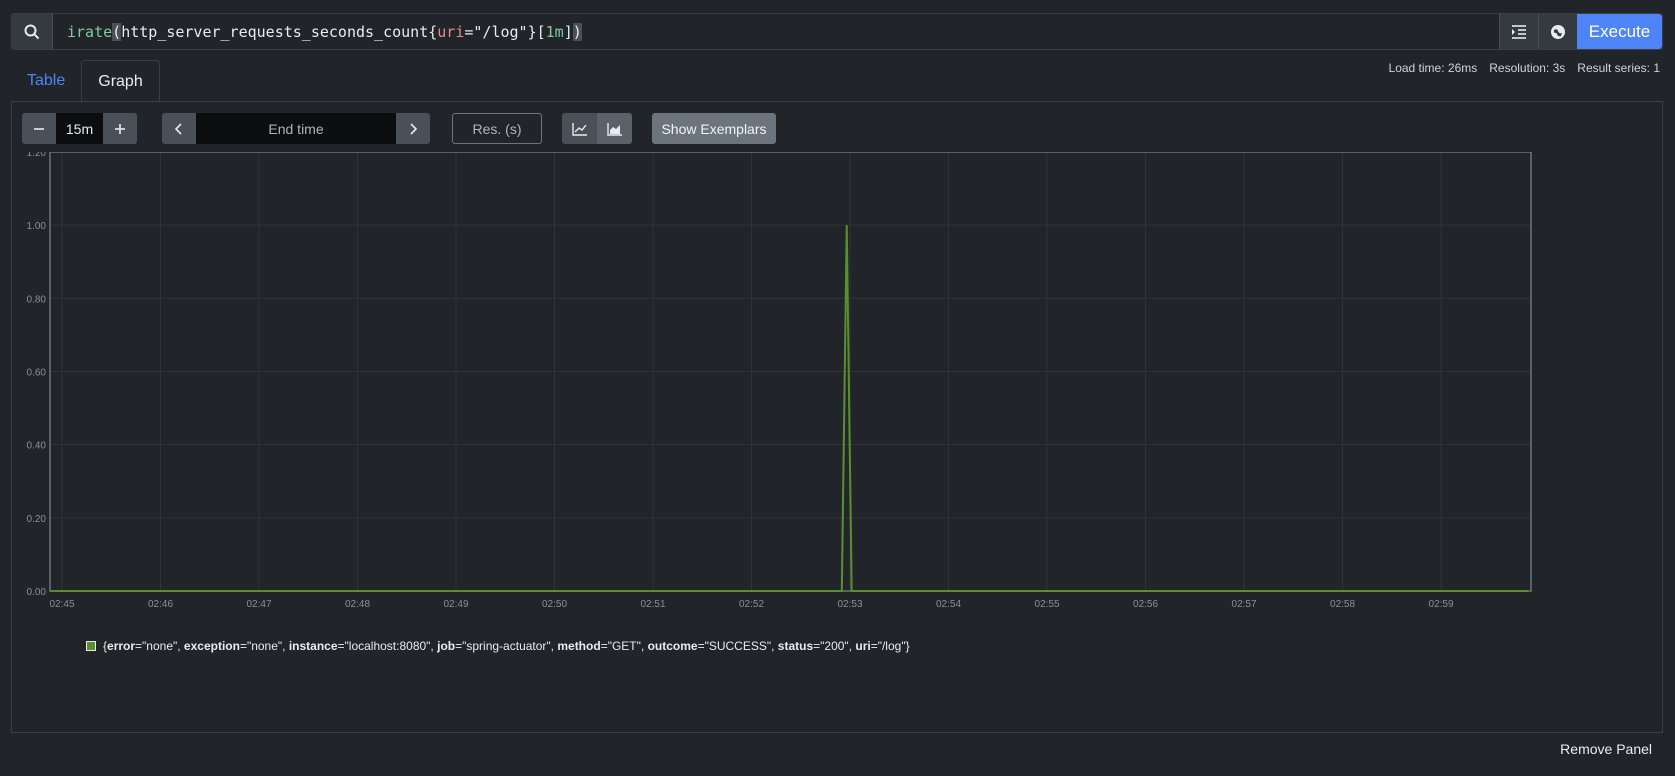 The height and width of the screenshot is (776, 1675). Describe the element at coordinates (888, 646) in the screenshot. I see `legend-label-value: ="/log"` at that location.